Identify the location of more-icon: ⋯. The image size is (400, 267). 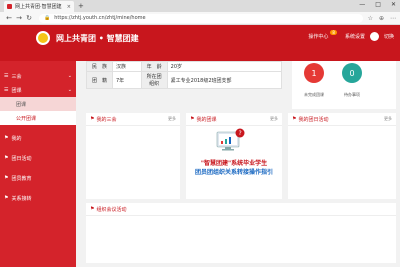
(393, 18).